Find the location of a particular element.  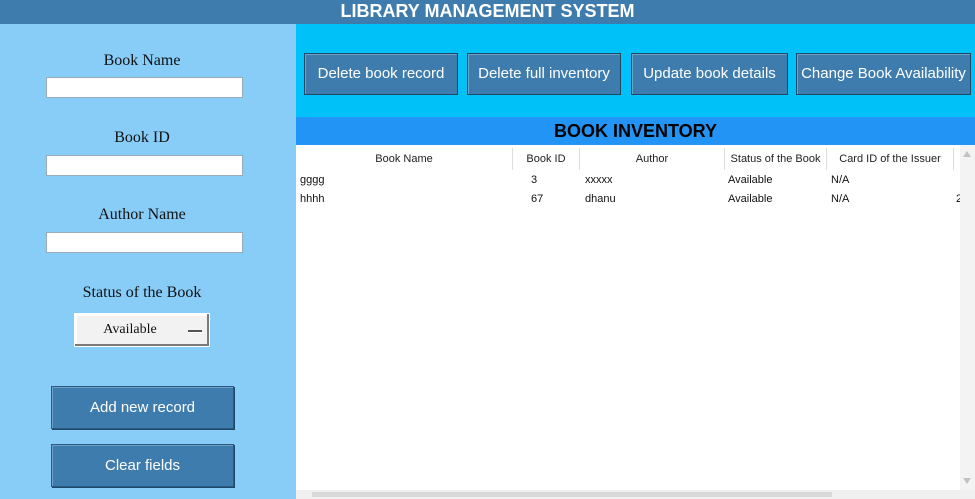

book-id-field is located at coordinates (144, 165).